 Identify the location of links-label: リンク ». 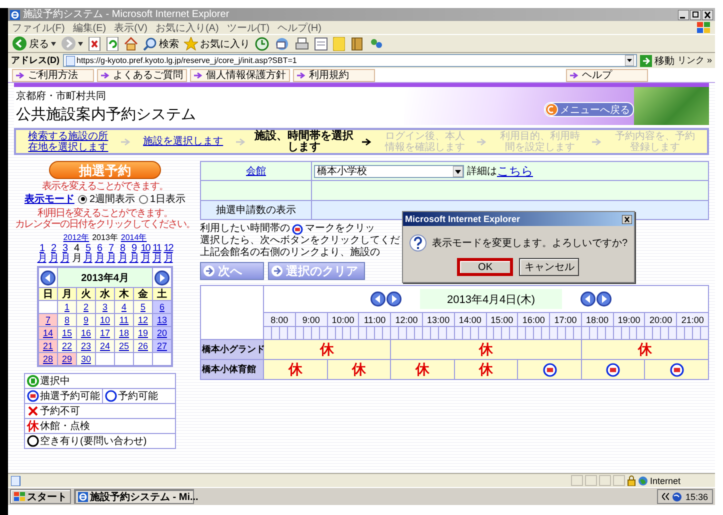
(694, 60).